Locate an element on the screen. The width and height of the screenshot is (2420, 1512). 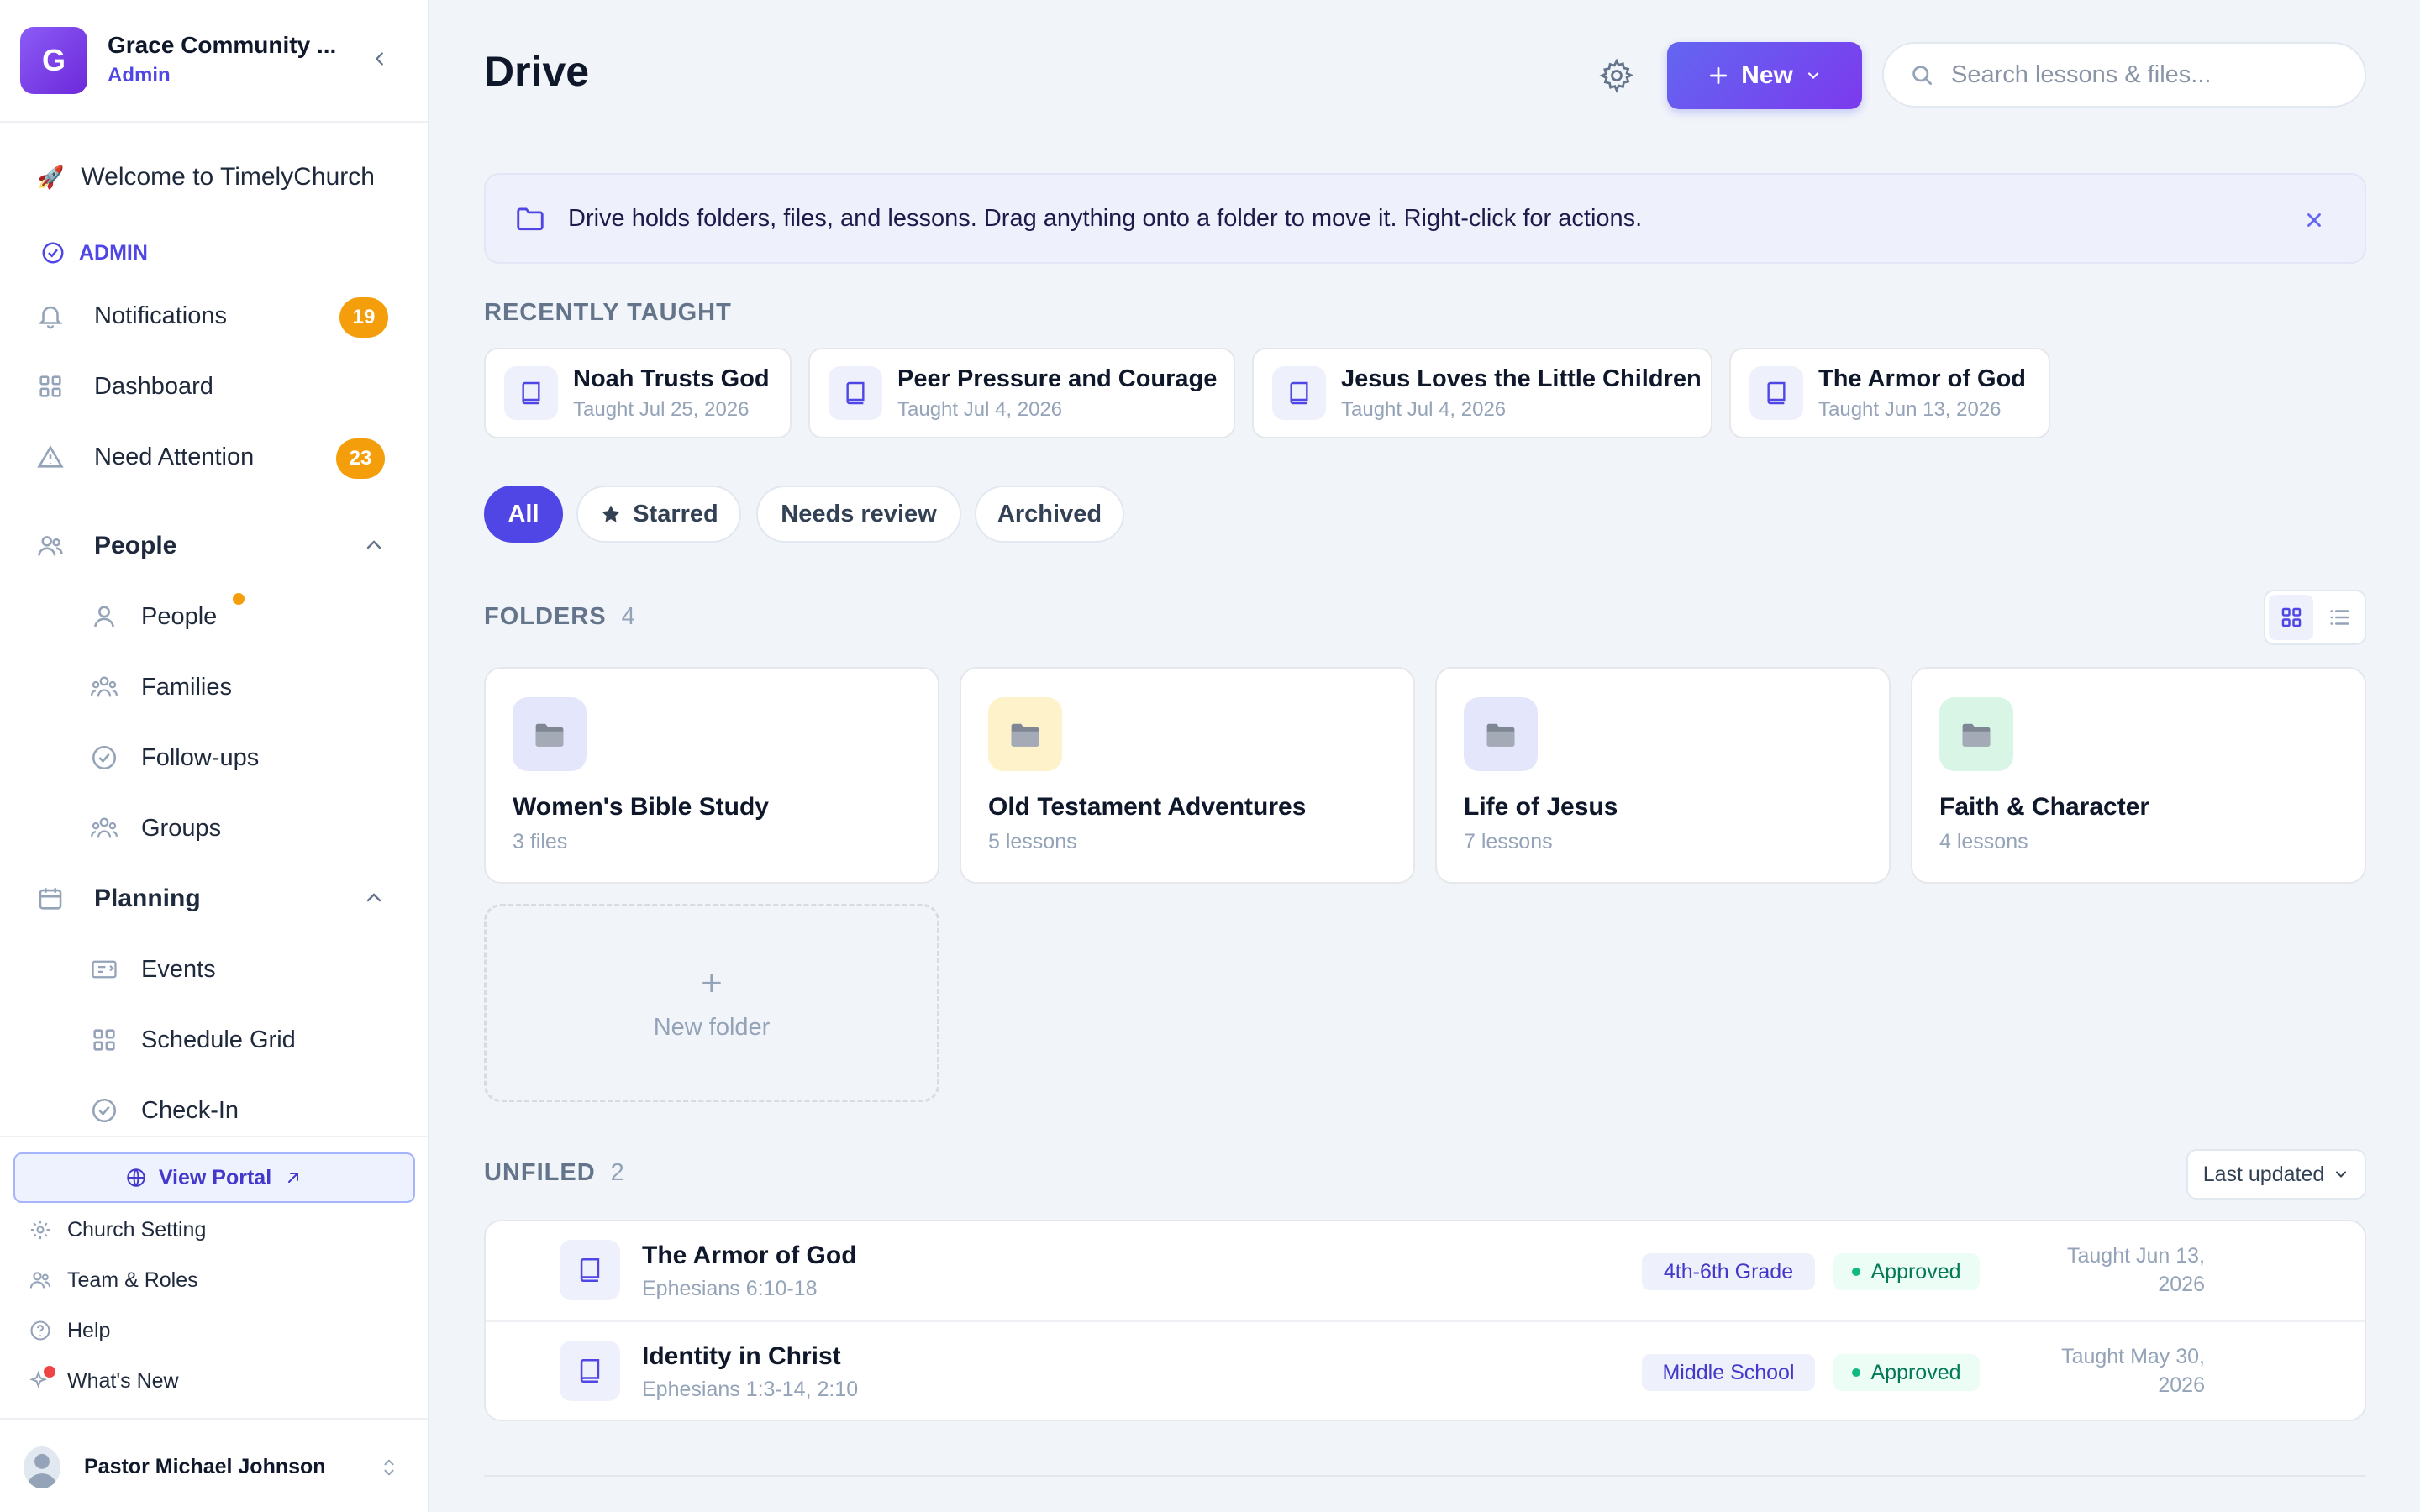
sidebar-item-schedule-grid: Schedule Grid is located at coordinates (191, 1040).